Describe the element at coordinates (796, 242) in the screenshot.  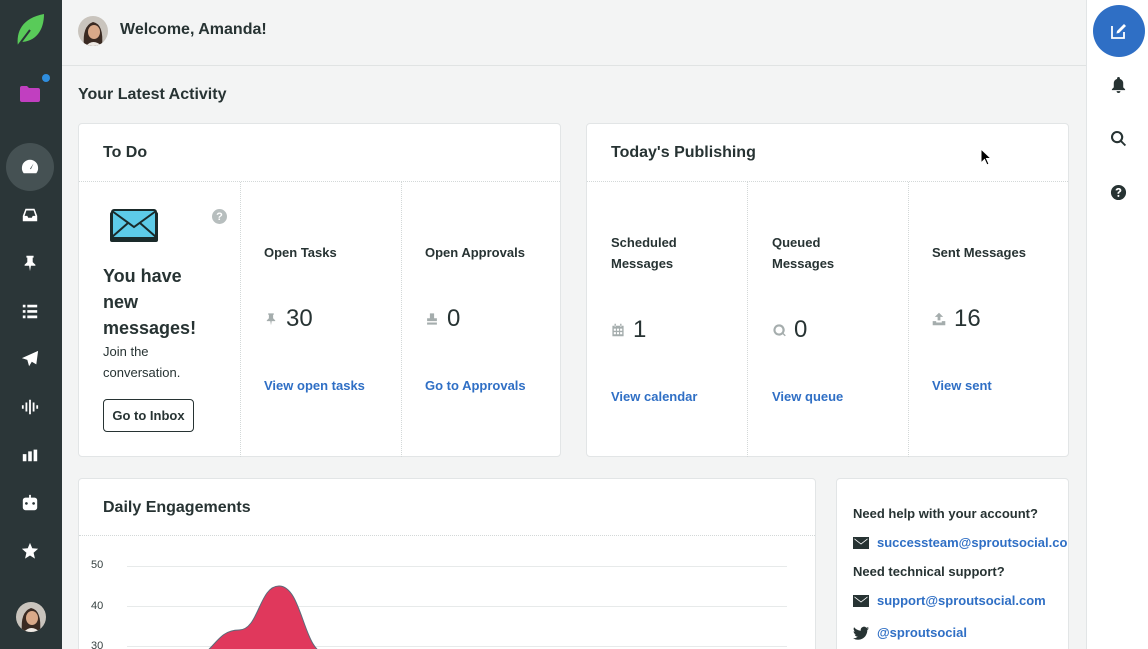
I see `label-line: Queued` at that location.